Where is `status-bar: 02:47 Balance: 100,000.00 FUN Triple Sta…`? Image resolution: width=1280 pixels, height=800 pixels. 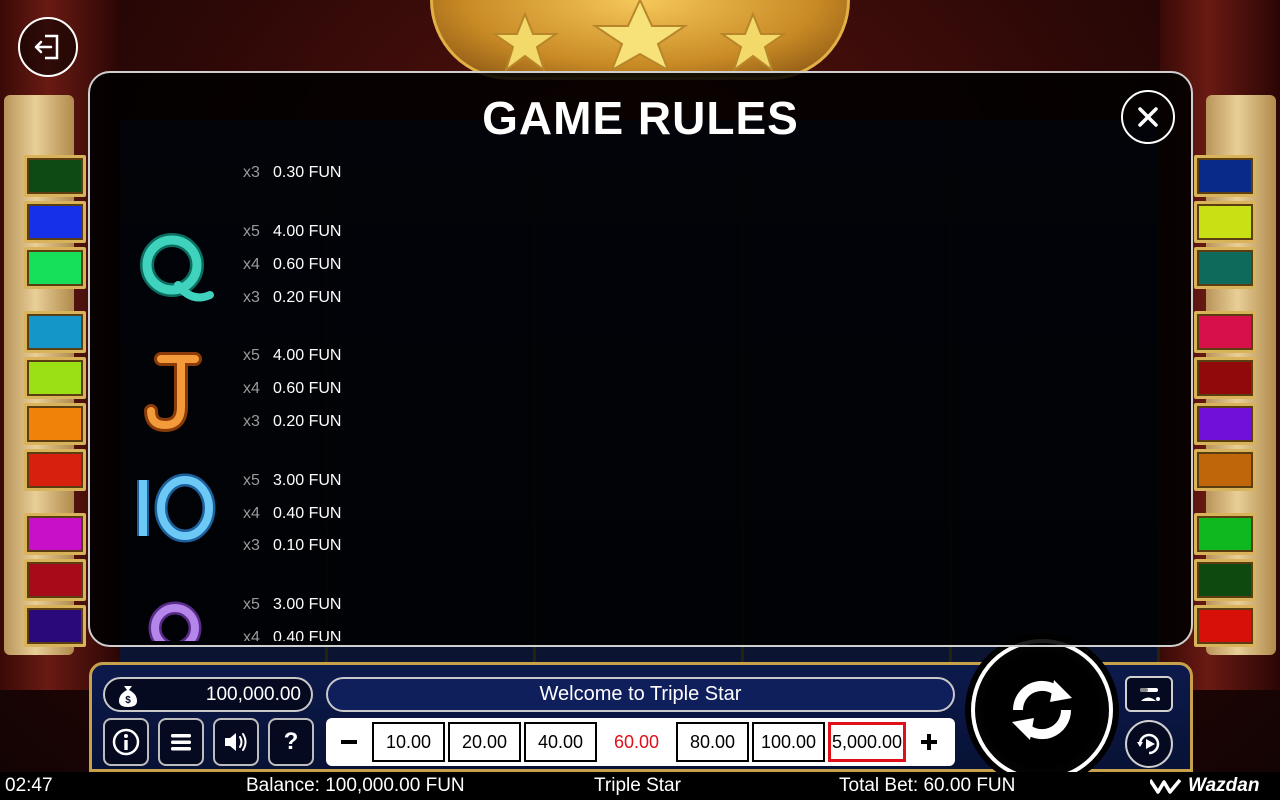
status-bar: 02:47 Balance: 100,000.00 FUN Triple Sta… is located at coordinates (640, 786).